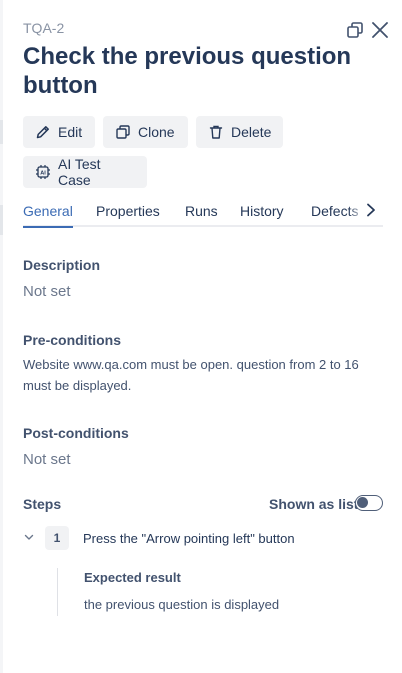 This screenshot has width=402, height=673. What do you see at coordinates (76, 433) in the screenshot?
I see `postconditions-label: Post-conditions` at bounding box center [76, 433].